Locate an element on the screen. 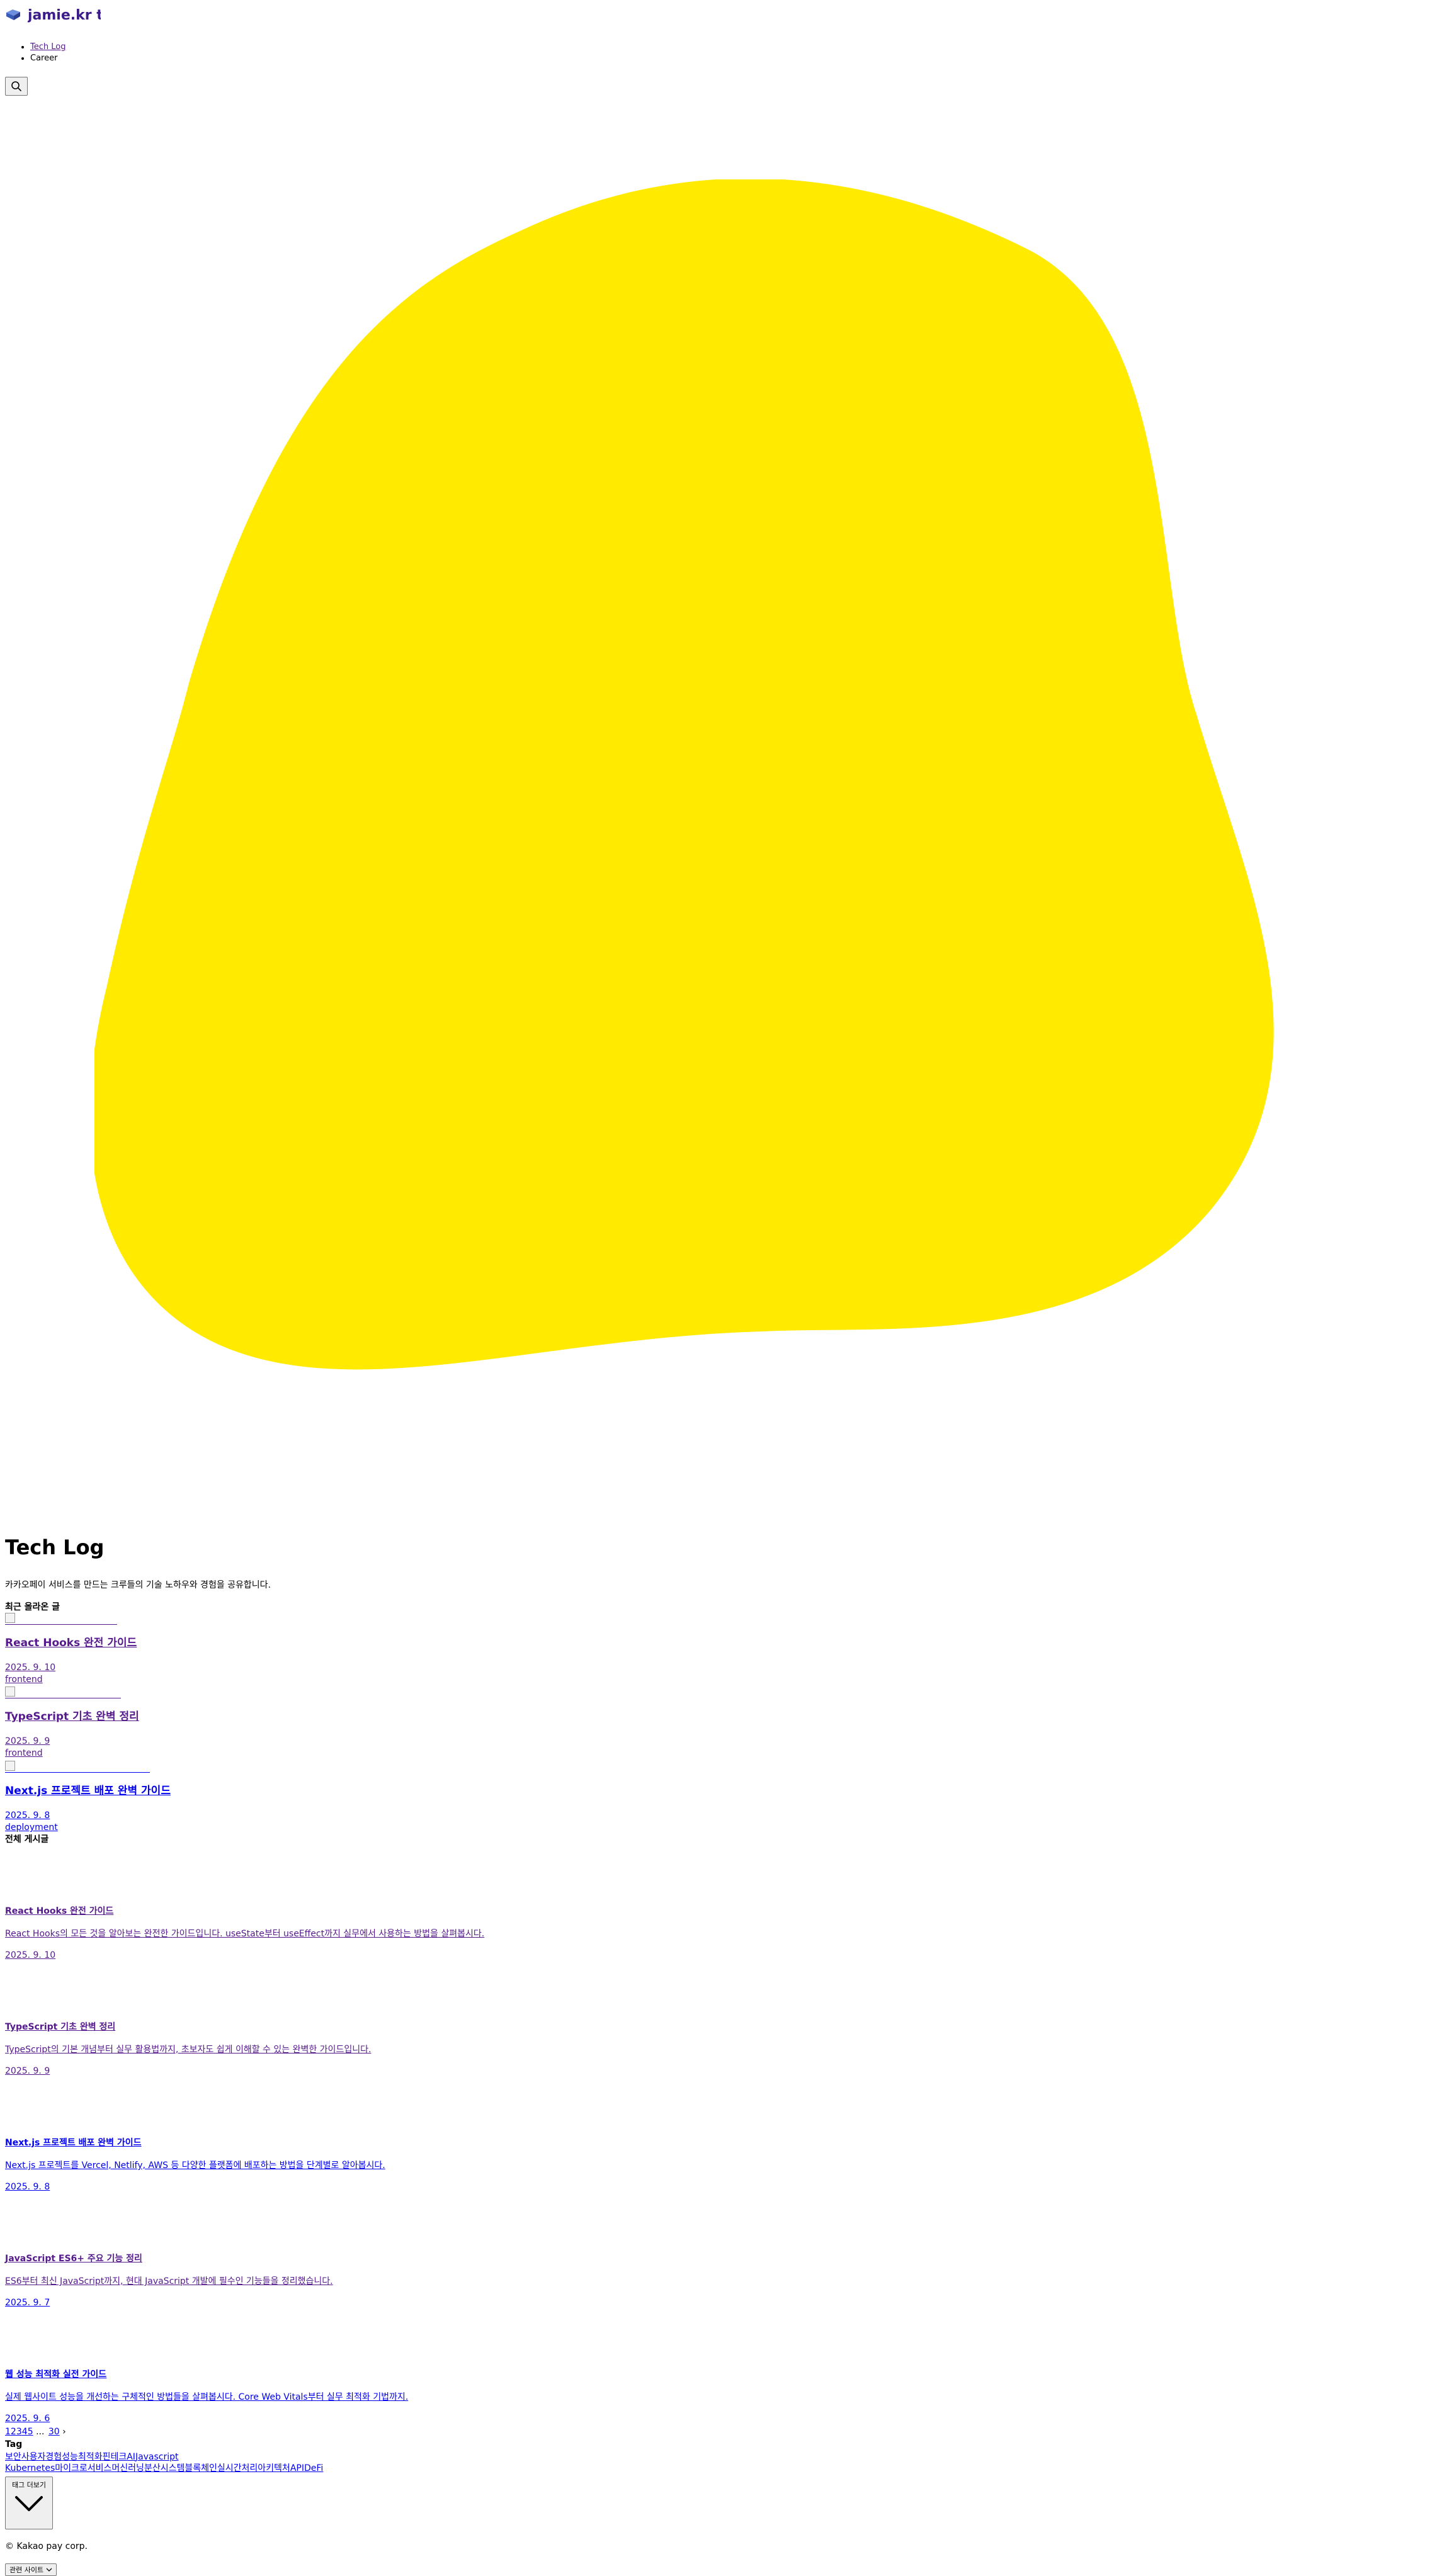 This screenshot has width=1432, height=2576. logo-icon is located at coordinates (13, 14).